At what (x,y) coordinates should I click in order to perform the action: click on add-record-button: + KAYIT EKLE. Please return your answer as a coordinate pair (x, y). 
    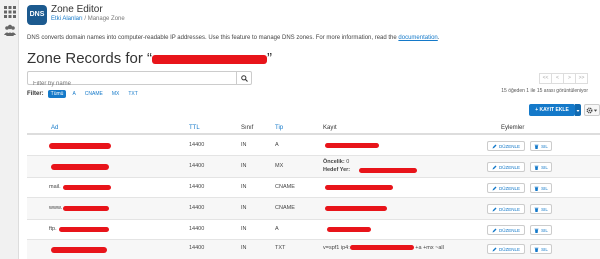
    Looking at the image, I should click on (552, 110).